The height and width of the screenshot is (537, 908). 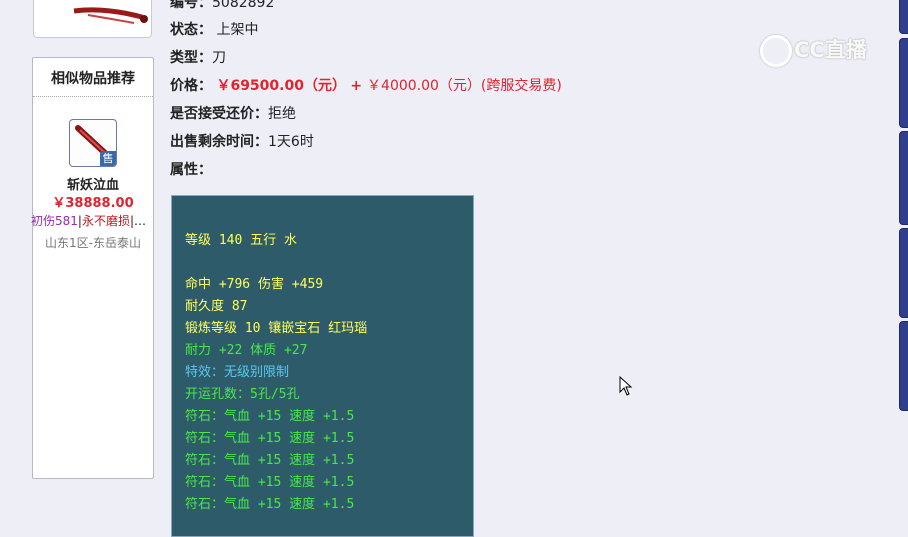 What do you see at coordinates (93, 143) in the screenshot?
I see `recommended-item-icon: 售` at bounding box center [93, 143].